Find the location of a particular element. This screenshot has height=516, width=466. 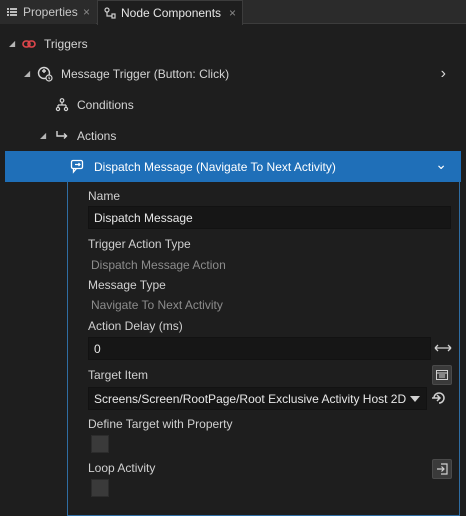

tab-properties: Properties × is located at coordinates (48, 12).